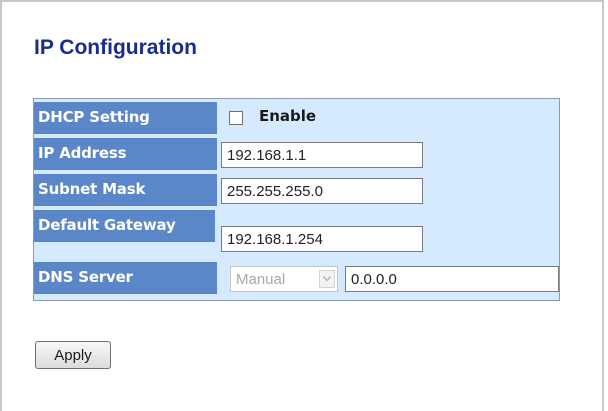 This screenshot has height=411, width=608. What do you see at coordinates (322, 239) in the screenshot?
I see `default-gateway-input` at bounding box center [322, 239].